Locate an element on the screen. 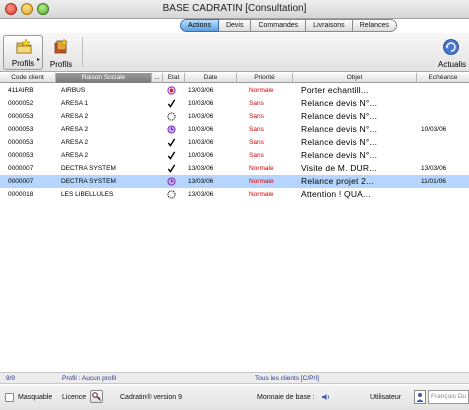  cell-raison-sociale: ARESA 1 is located at coordinates (75, 103).